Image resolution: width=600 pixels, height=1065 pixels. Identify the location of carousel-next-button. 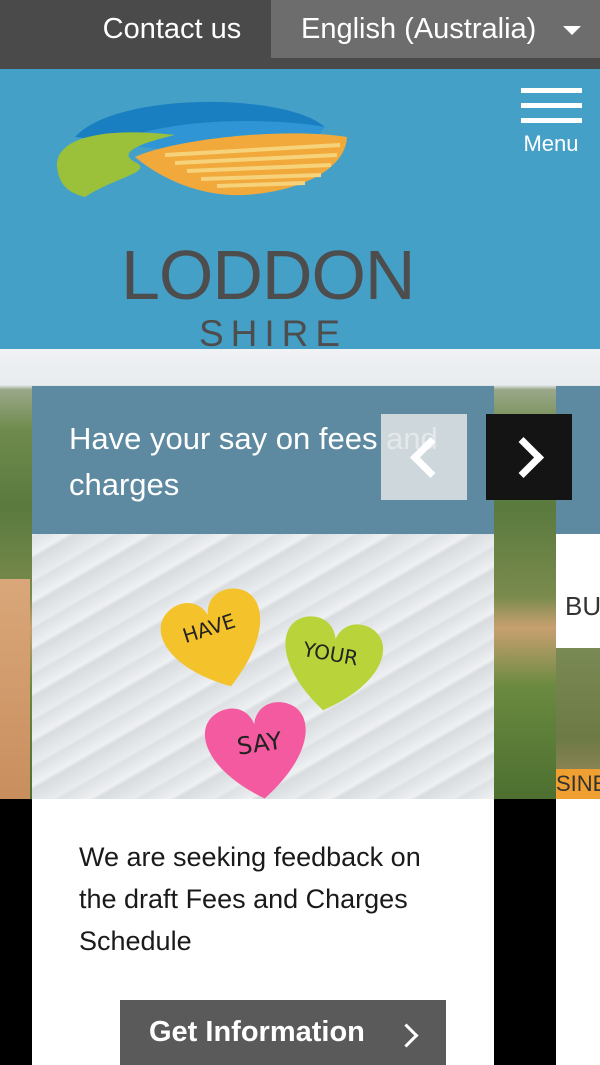
(529, 457).